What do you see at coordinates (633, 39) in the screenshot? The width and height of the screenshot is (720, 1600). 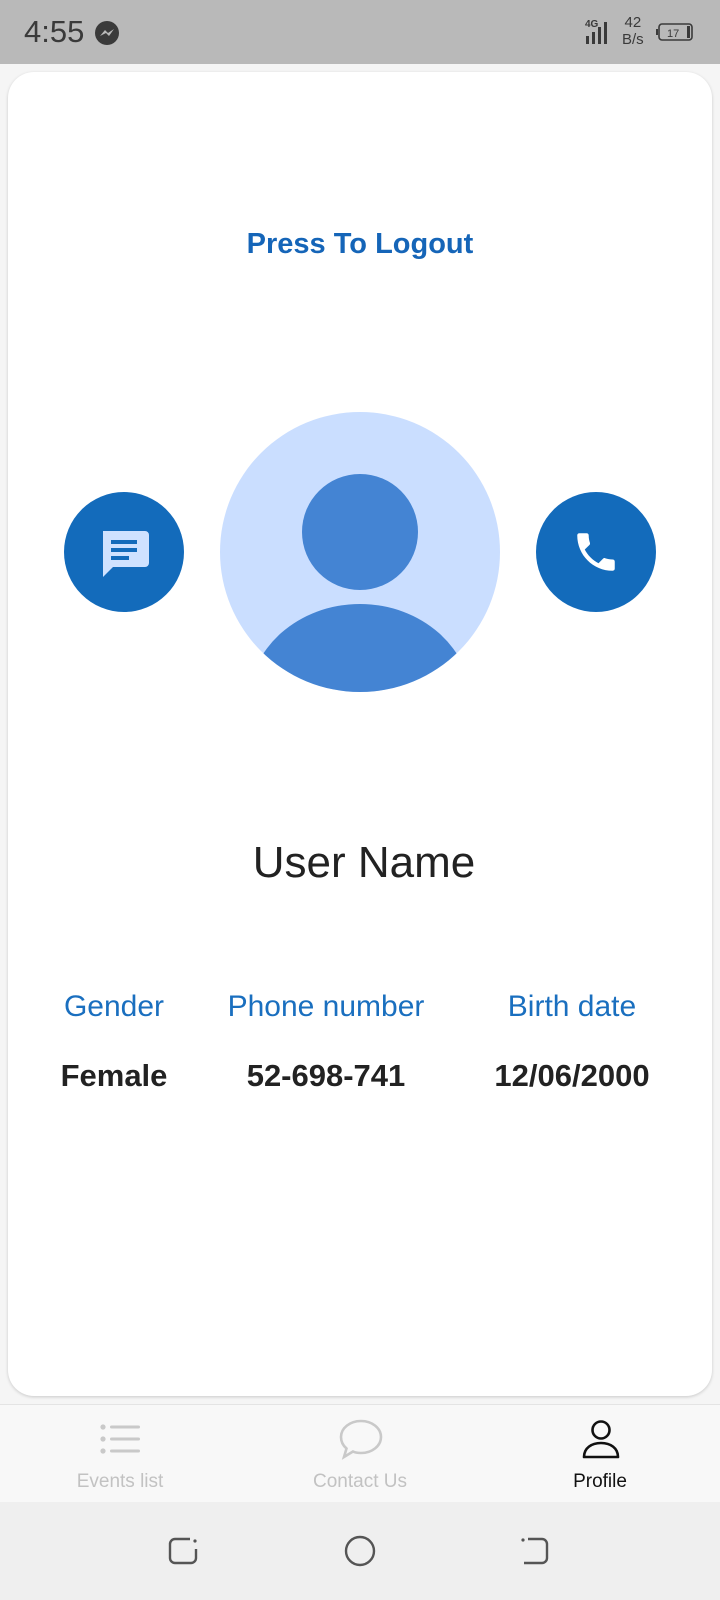 I see `speed-unit: B/s` at bounding box center [633, 39].